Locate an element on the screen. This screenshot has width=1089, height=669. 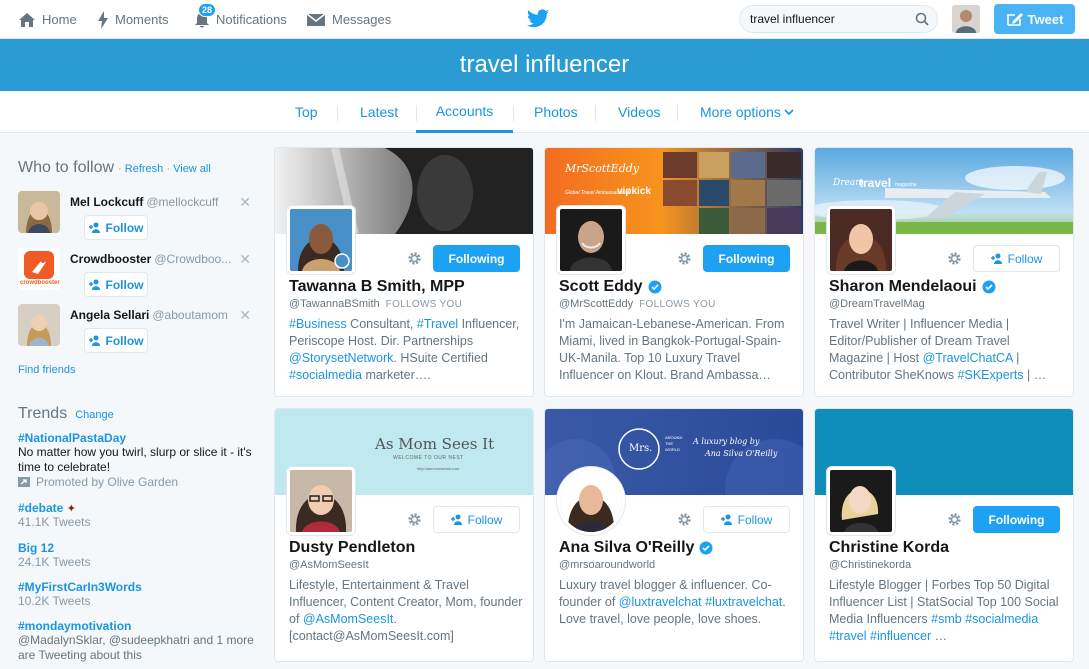
bio-text: marketer…. is located at coordinates (396, 375).